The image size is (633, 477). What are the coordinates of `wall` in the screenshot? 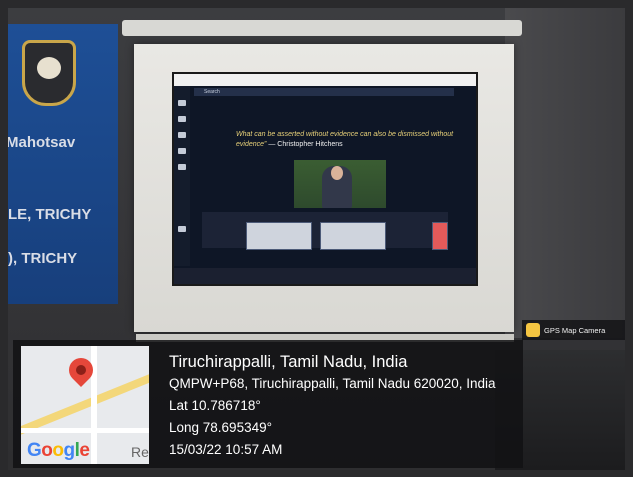 It's located at (565, 173).